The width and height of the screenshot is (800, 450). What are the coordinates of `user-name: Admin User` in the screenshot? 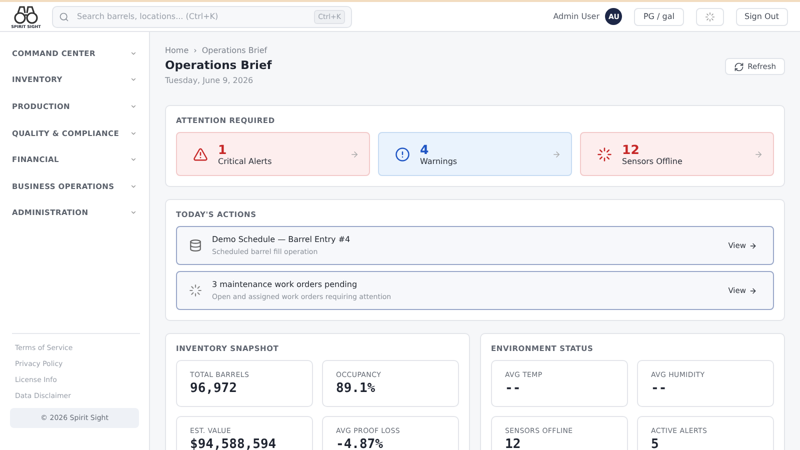 It's located at (576, 16).